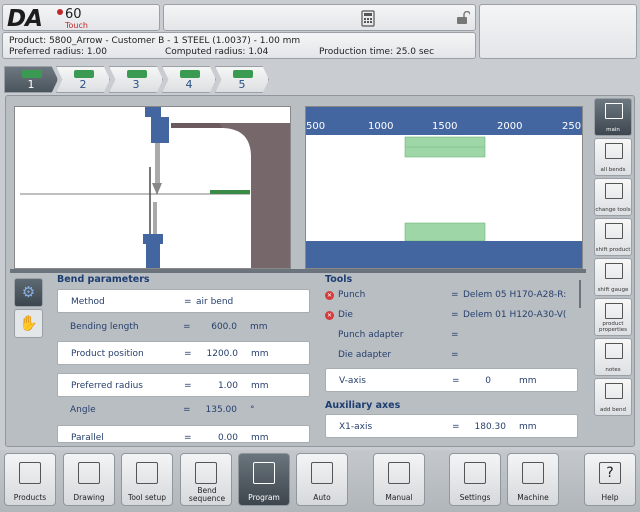 Image resolution: width=640 pixels, height=512 pixels. Describe the element at coordinates (444, 121) in the screenshot. I see `length-ruler: 500 1000 1500 2000 250` at that location.